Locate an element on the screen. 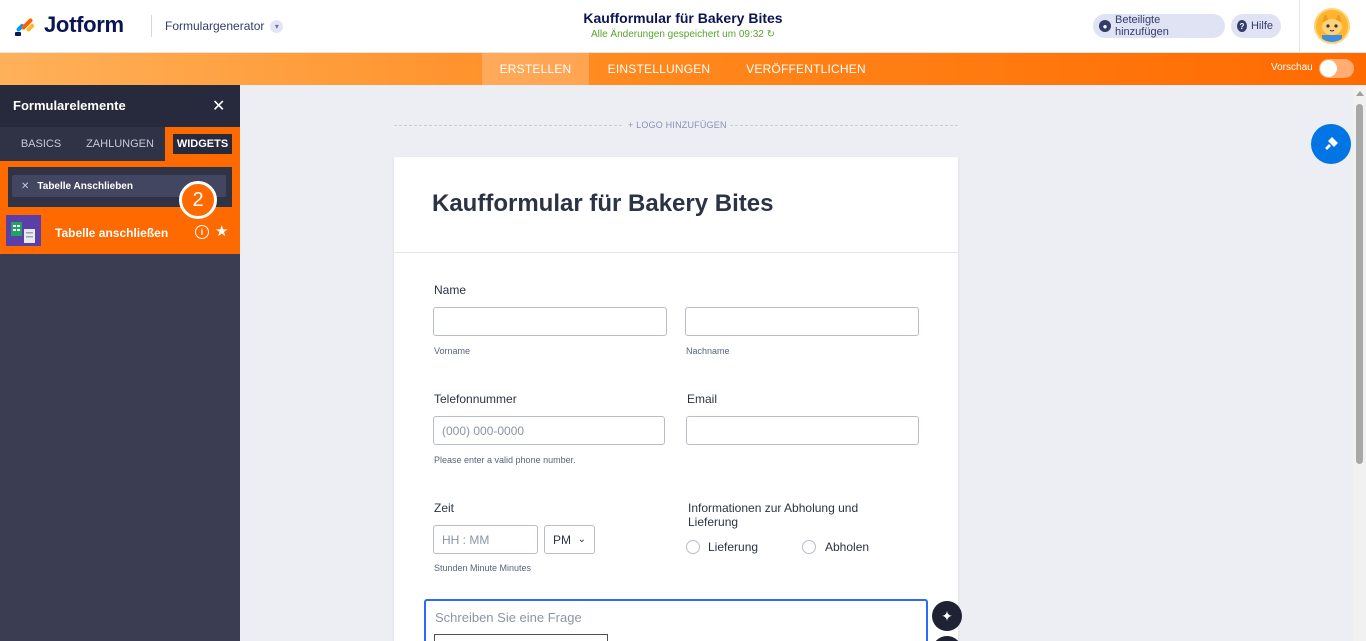 This screenshot has height=641, width=1366. header-divider-right is located at coordinates (1299, 26).